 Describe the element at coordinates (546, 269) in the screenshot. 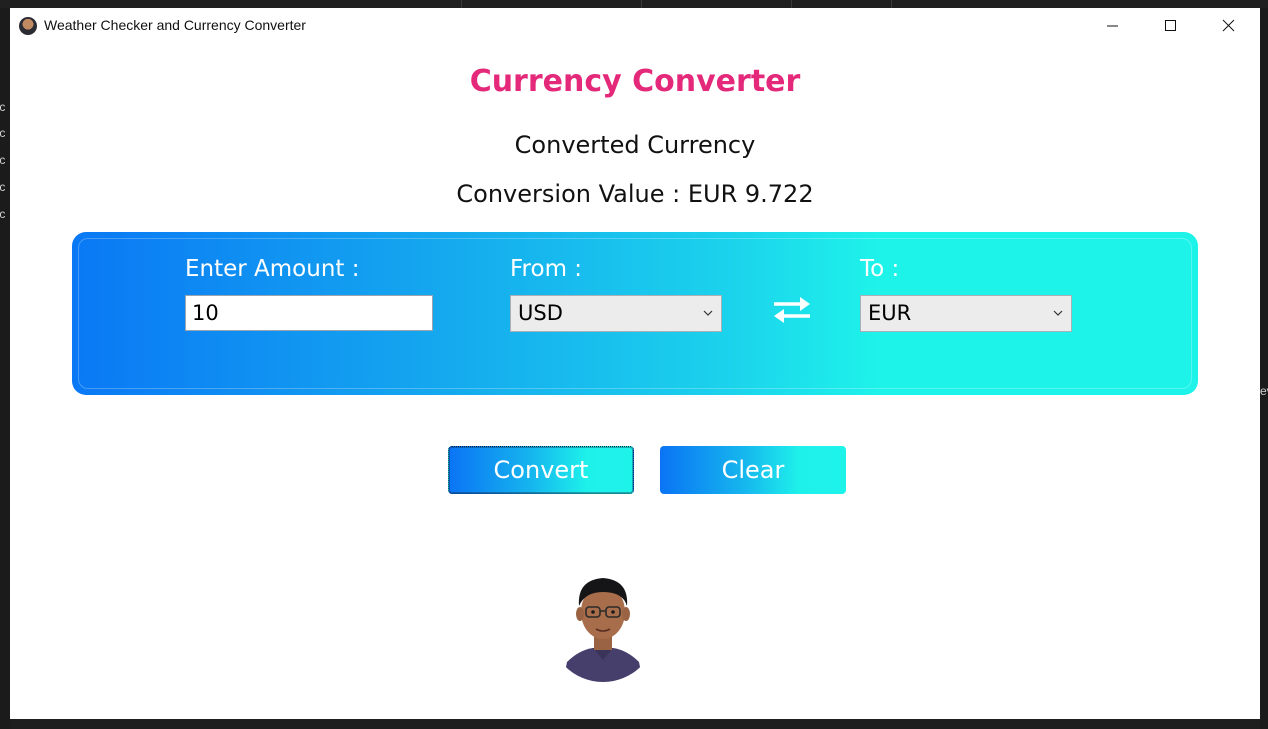

I see `from-label: From :` at that location.